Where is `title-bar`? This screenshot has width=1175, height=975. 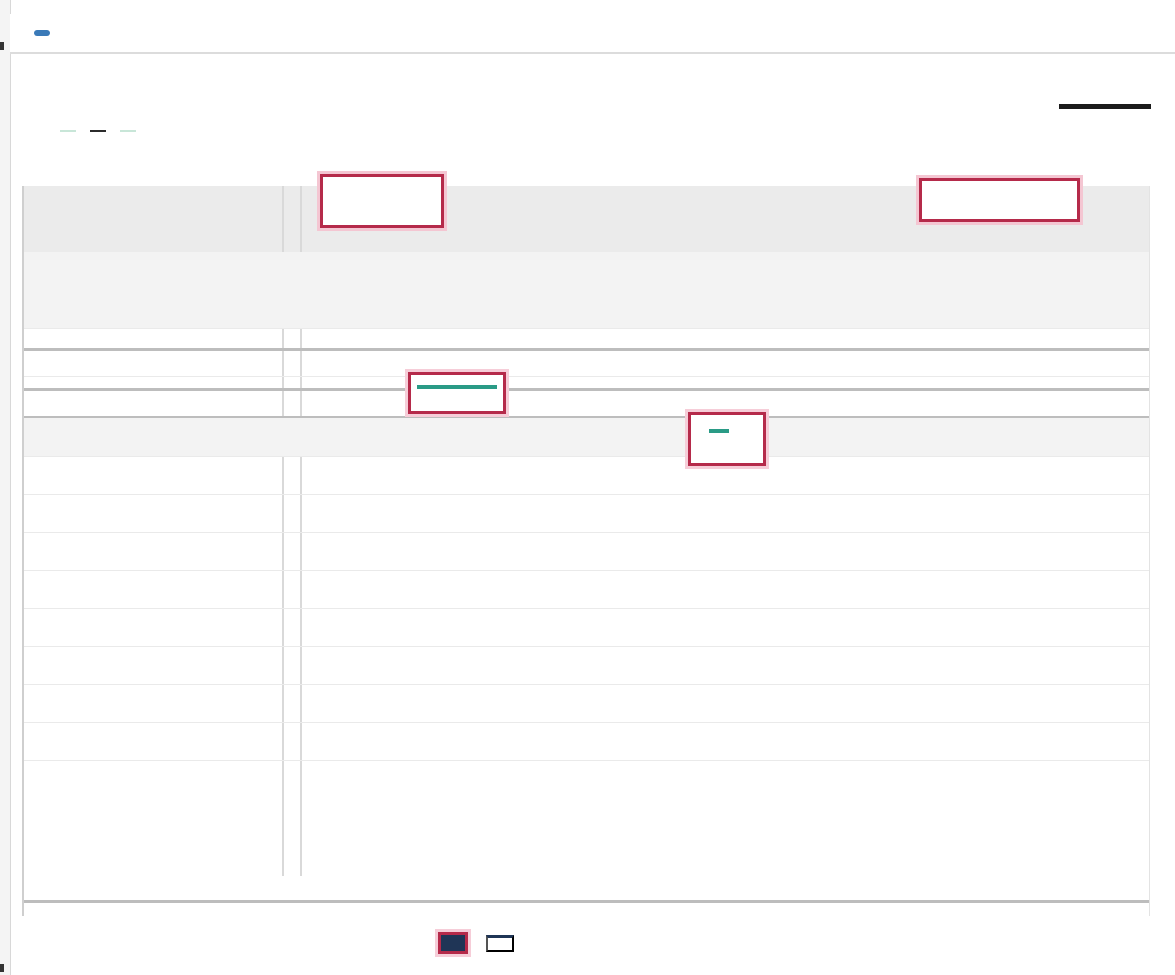
title-bar is located at coordinates (592, 34).